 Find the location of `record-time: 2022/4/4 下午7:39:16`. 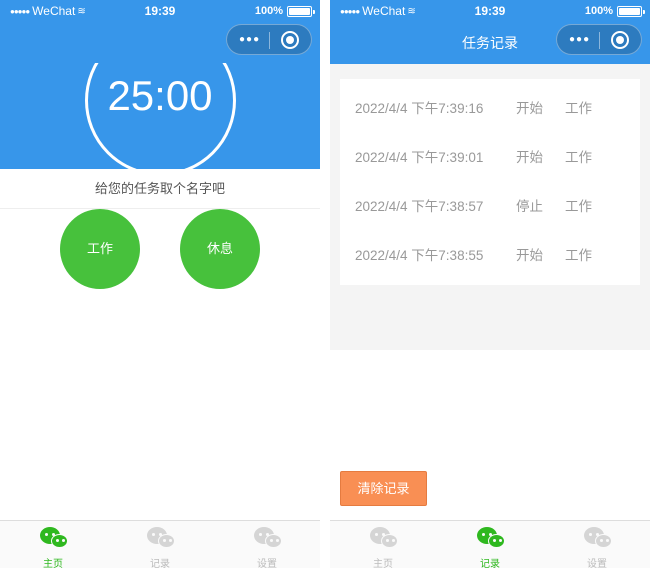

record-time: 2022/4/4 下午7:39:16 is located at coordinates (419, 108).